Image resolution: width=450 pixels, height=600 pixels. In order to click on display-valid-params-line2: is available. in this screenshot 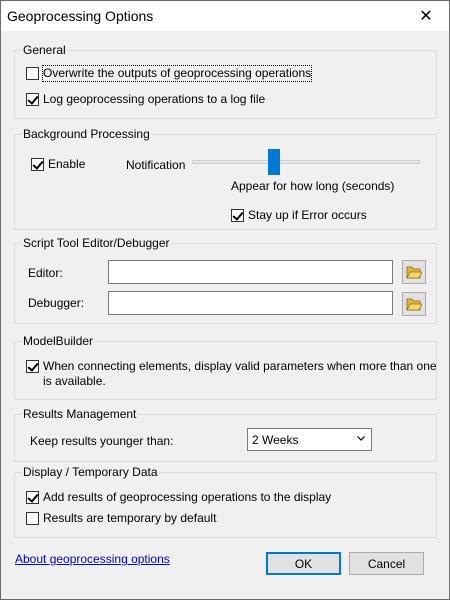, I will do `click(74, 381)`.